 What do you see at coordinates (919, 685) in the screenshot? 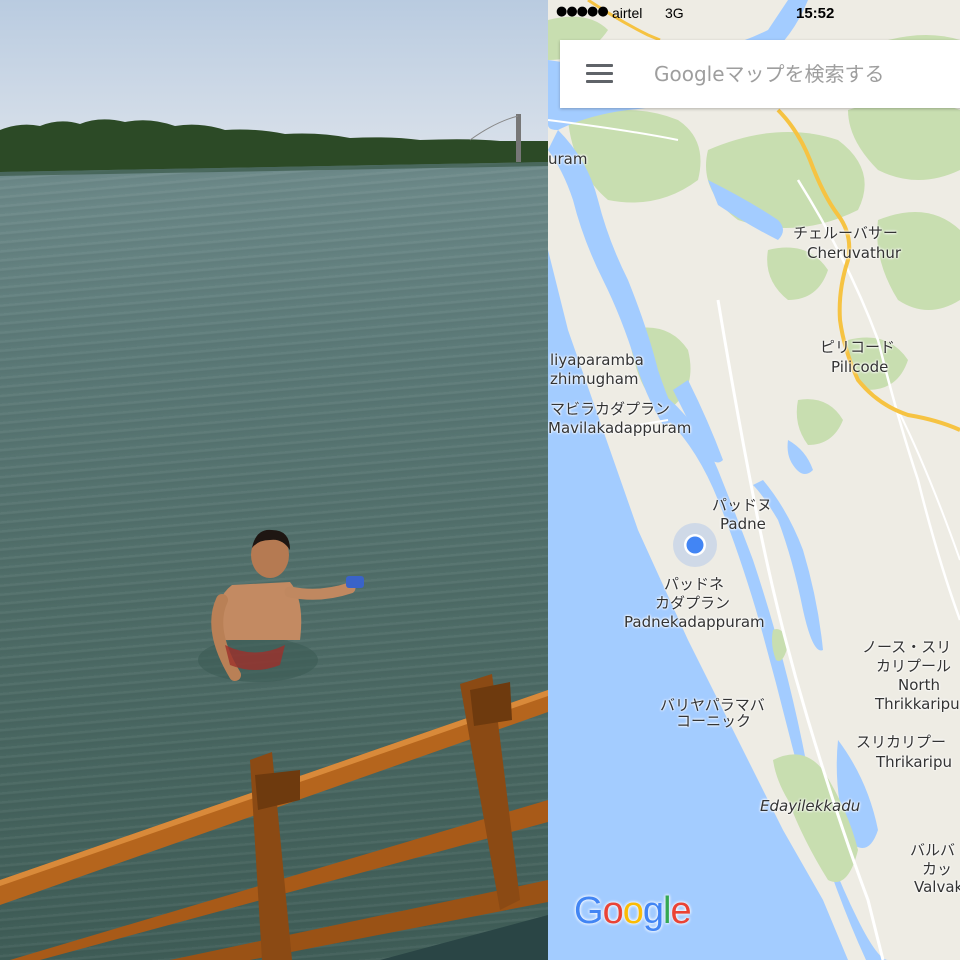
I see `map-label-north: North` at bounding box center [919, 685].